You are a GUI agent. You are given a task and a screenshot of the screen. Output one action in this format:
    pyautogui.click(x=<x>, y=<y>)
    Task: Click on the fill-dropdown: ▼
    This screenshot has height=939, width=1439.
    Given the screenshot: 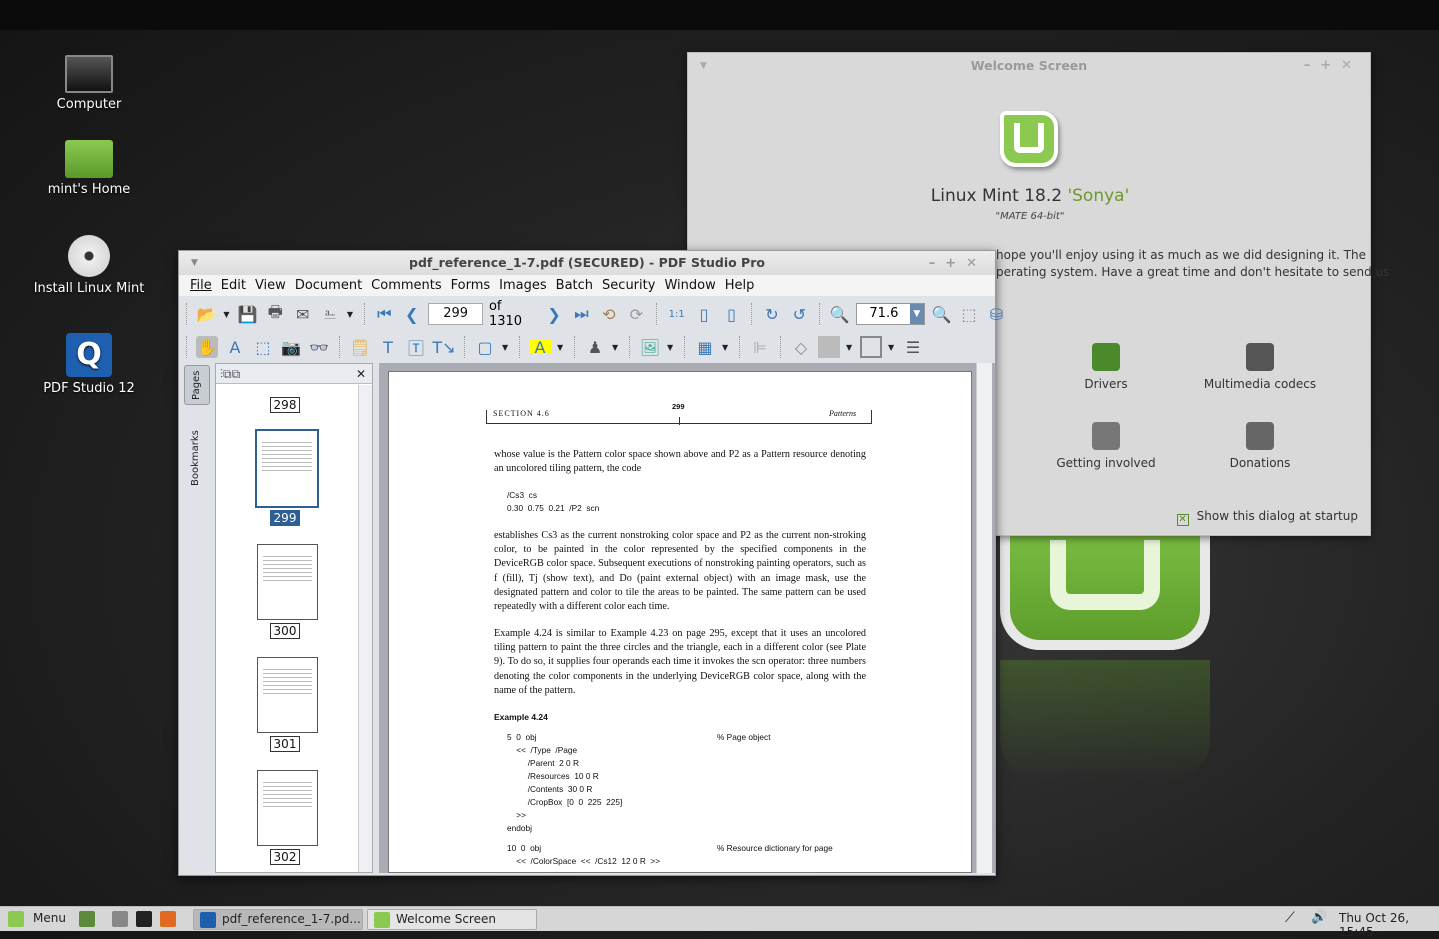 What is the action you would take?
    pyautogui.click(x=850, y=347)
    